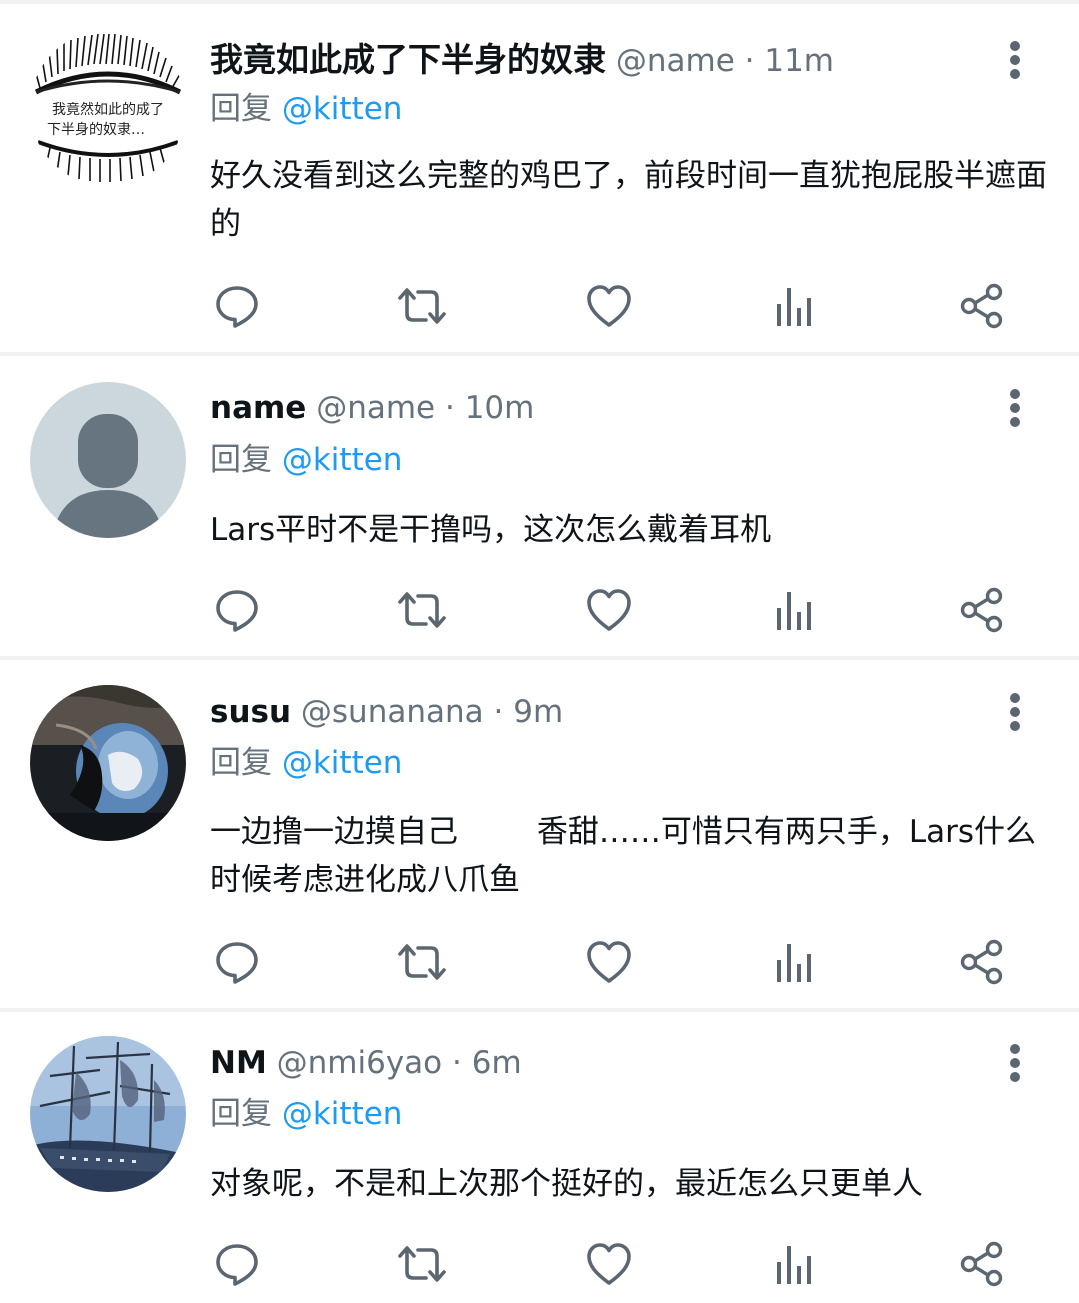 The width and height of the screenshot is (1079, 1303). What do you see at coordinates (360, 1063) in the screenshot?
I see `user-handle: @nmi6yao` at bounding box center [360, 1063].